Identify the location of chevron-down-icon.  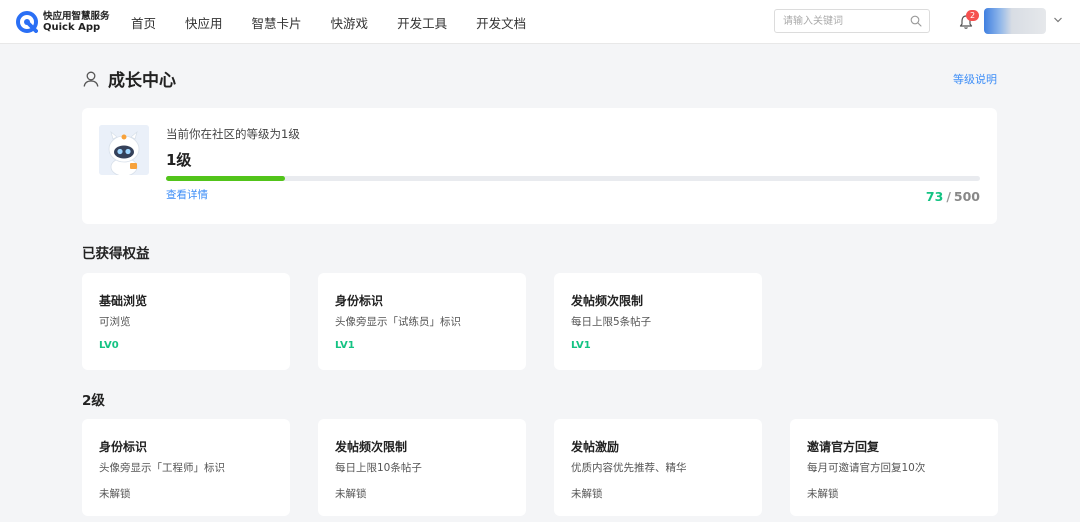
(1058, 20).